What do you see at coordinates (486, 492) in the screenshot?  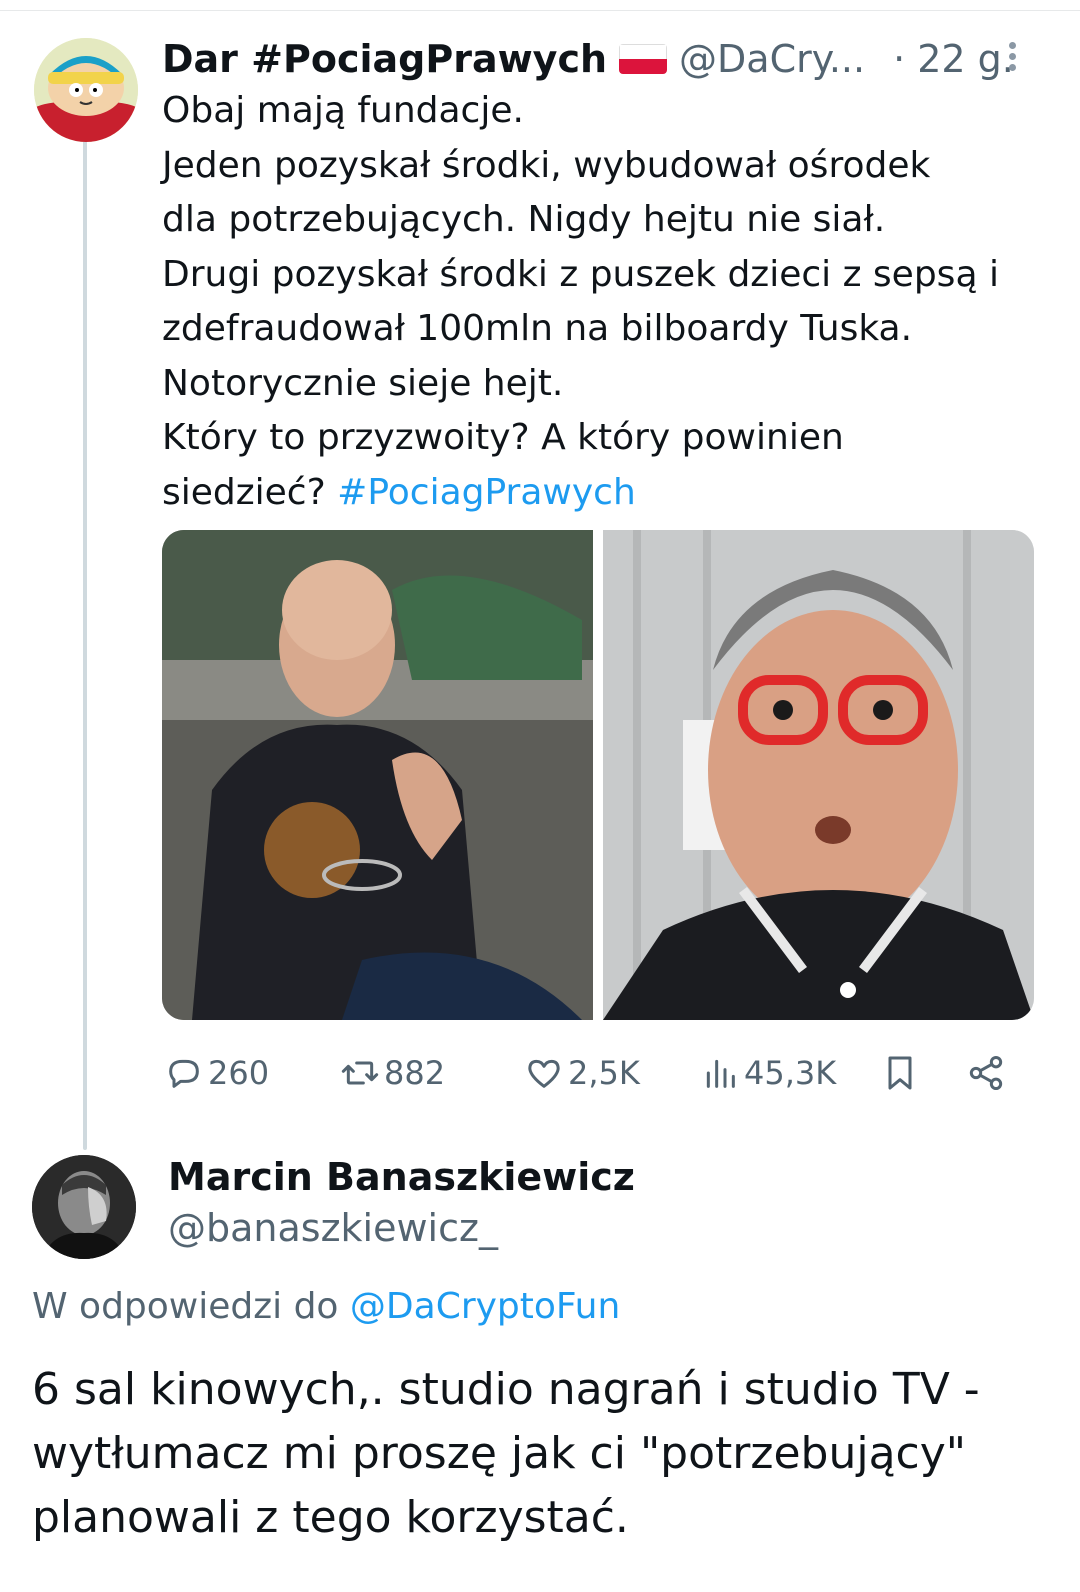 I see `hashtag-link: #PociagPrawych` at bounding box center [486, 492].